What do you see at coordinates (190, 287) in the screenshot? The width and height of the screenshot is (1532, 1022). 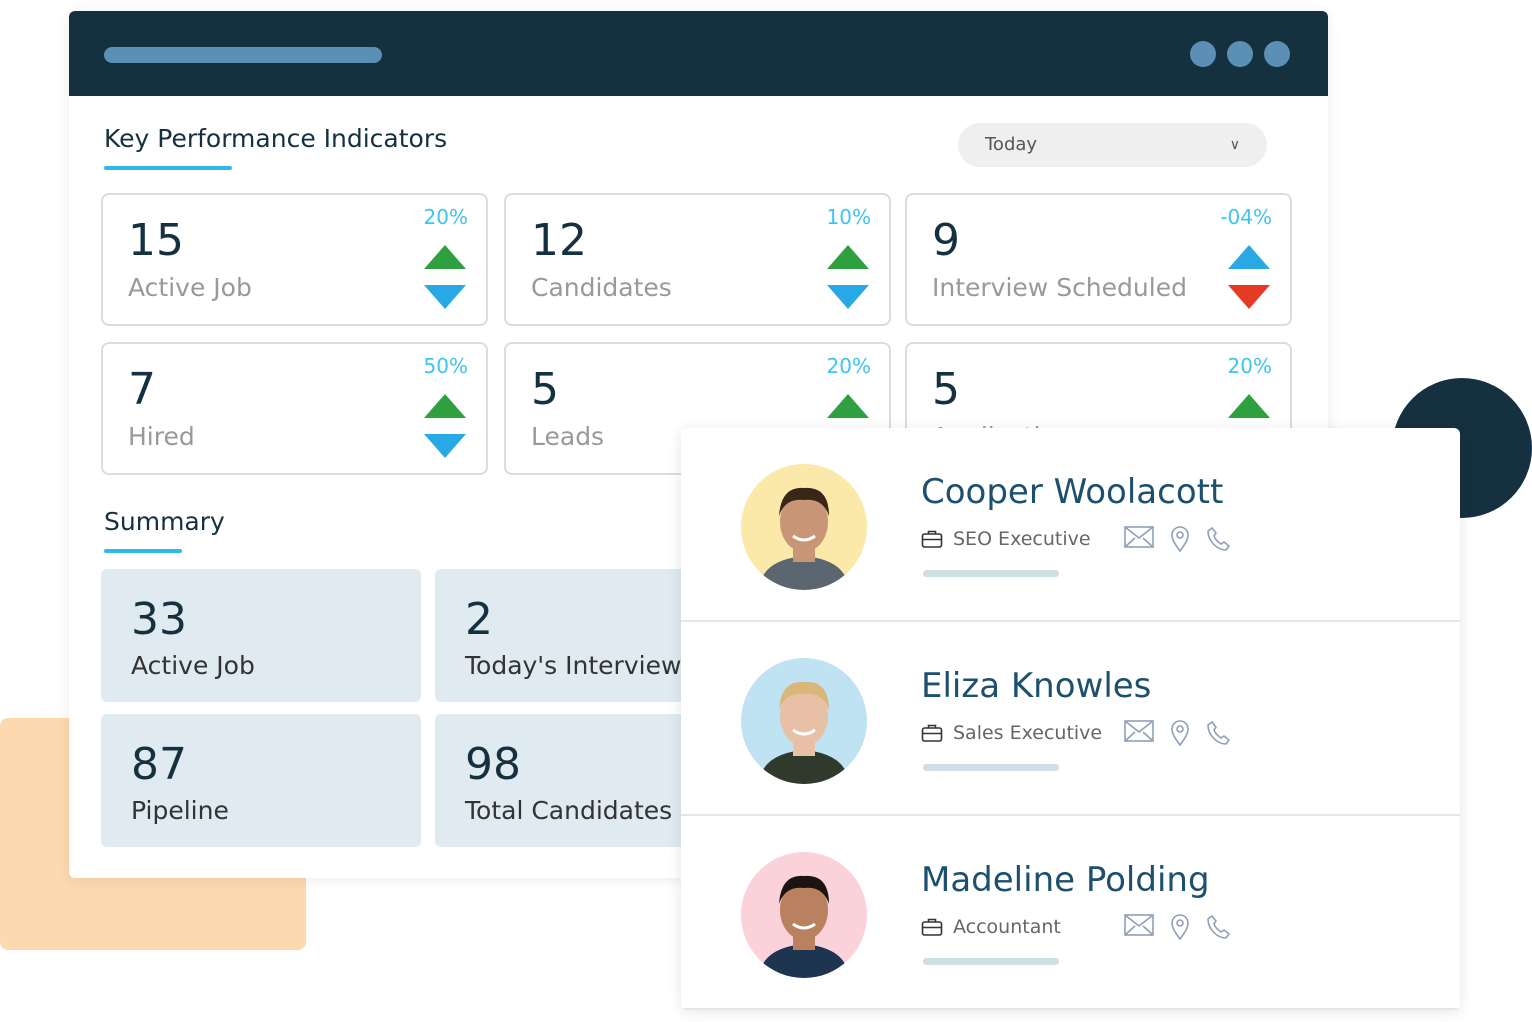 I see `kpi-label: Active Job` at bounding box center [190, 287].